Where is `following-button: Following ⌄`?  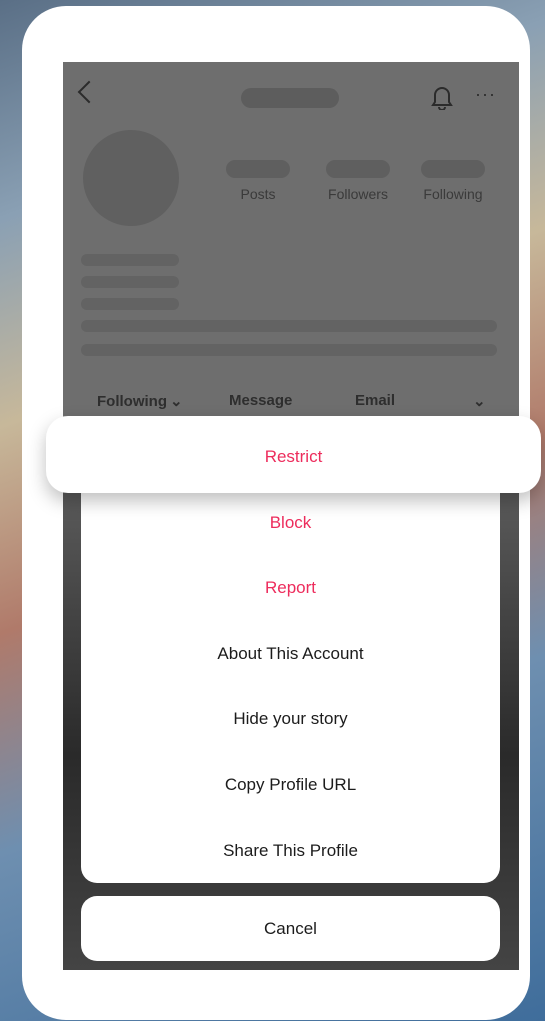
following-button: Following ⌄ is located at coordinates (140, 401).